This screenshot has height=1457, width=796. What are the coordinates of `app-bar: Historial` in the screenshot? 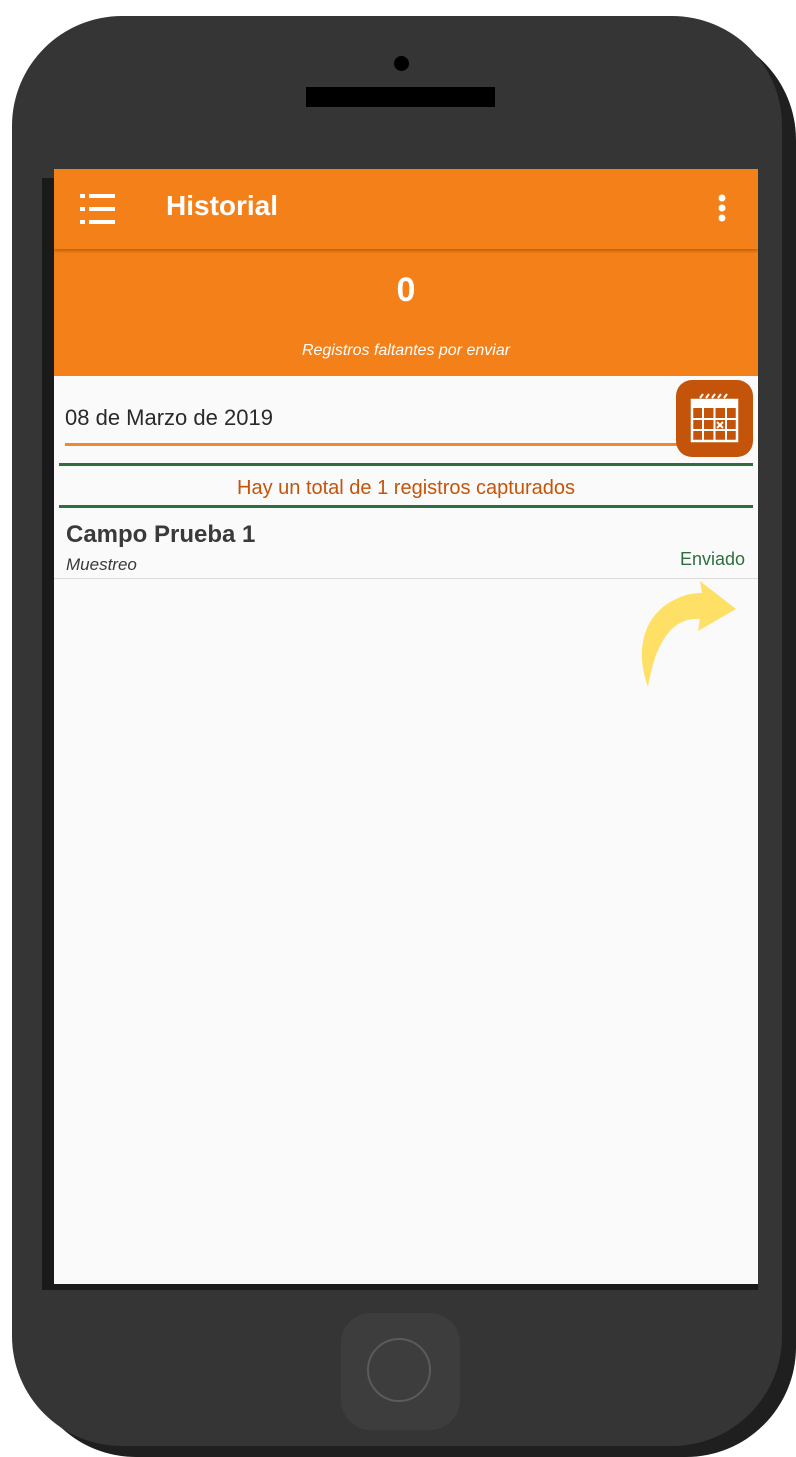 It's located at (406, 209).